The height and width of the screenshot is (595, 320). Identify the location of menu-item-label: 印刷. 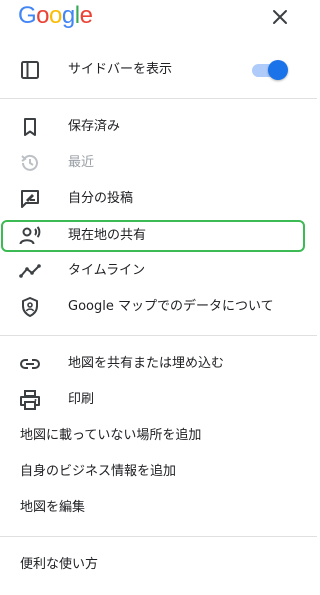
(81, 399).